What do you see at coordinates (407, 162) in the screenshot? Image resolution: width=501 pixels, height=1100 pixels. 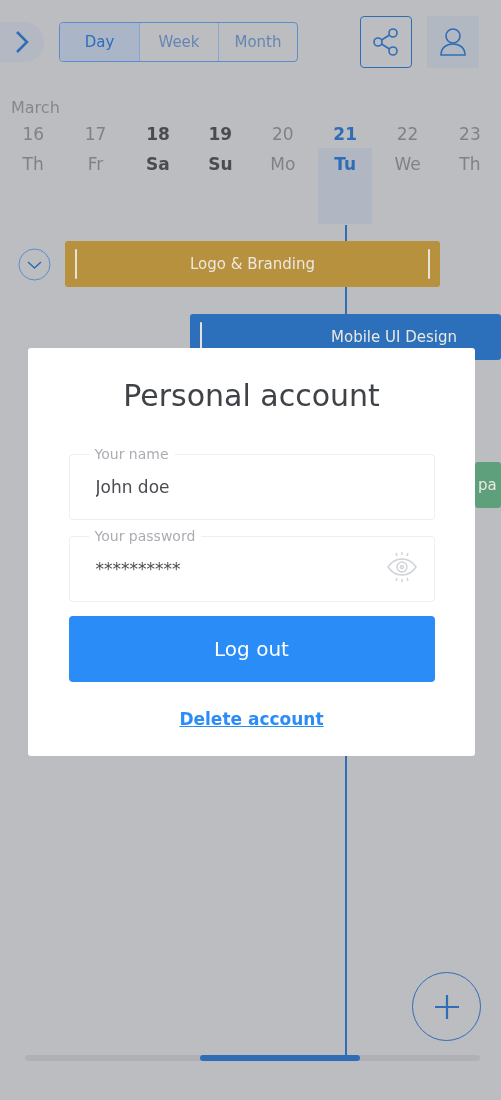 I see `day-weekday: We` at bounding box center [407, 162].